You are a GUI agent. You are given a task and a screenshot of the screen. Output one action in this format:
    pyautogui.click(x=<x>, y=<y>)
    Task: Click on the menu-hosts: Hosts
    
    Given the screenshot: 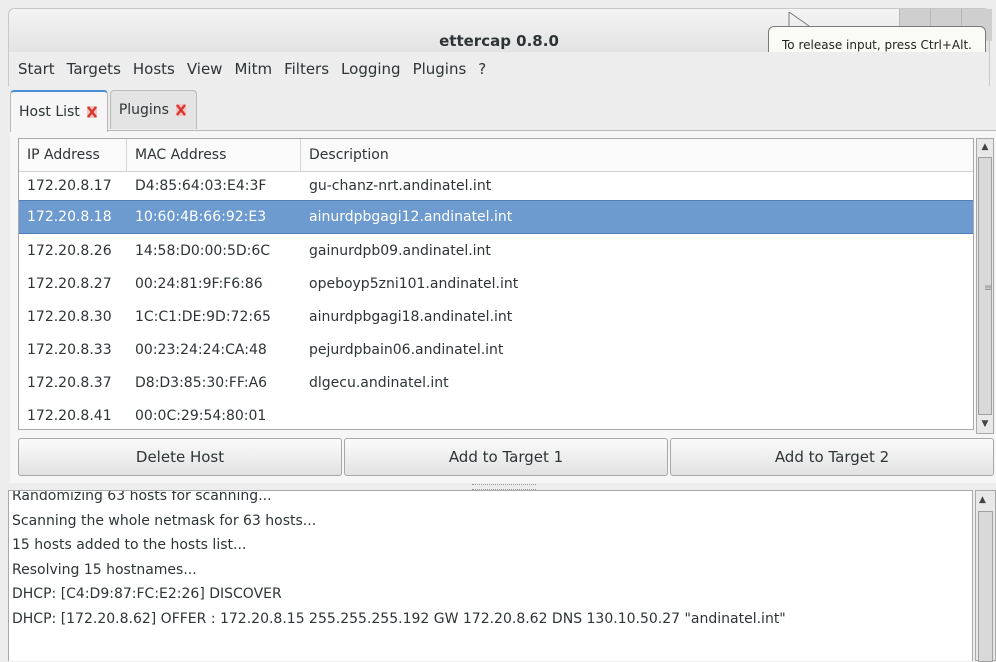 What is the action you would take?
    pyautogui.click(x=154, y=69)
    